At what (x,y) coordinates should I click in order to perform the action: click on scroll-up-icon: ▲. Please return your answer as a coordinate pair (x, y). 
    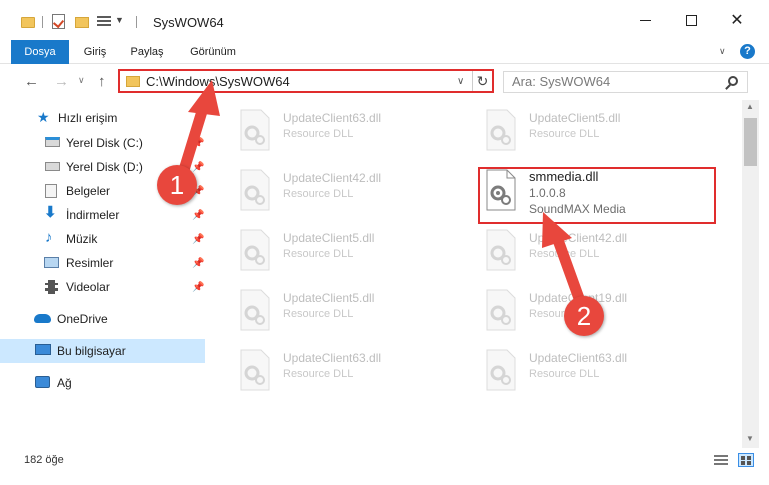
    Looking at the image, I should click on (750, 106).